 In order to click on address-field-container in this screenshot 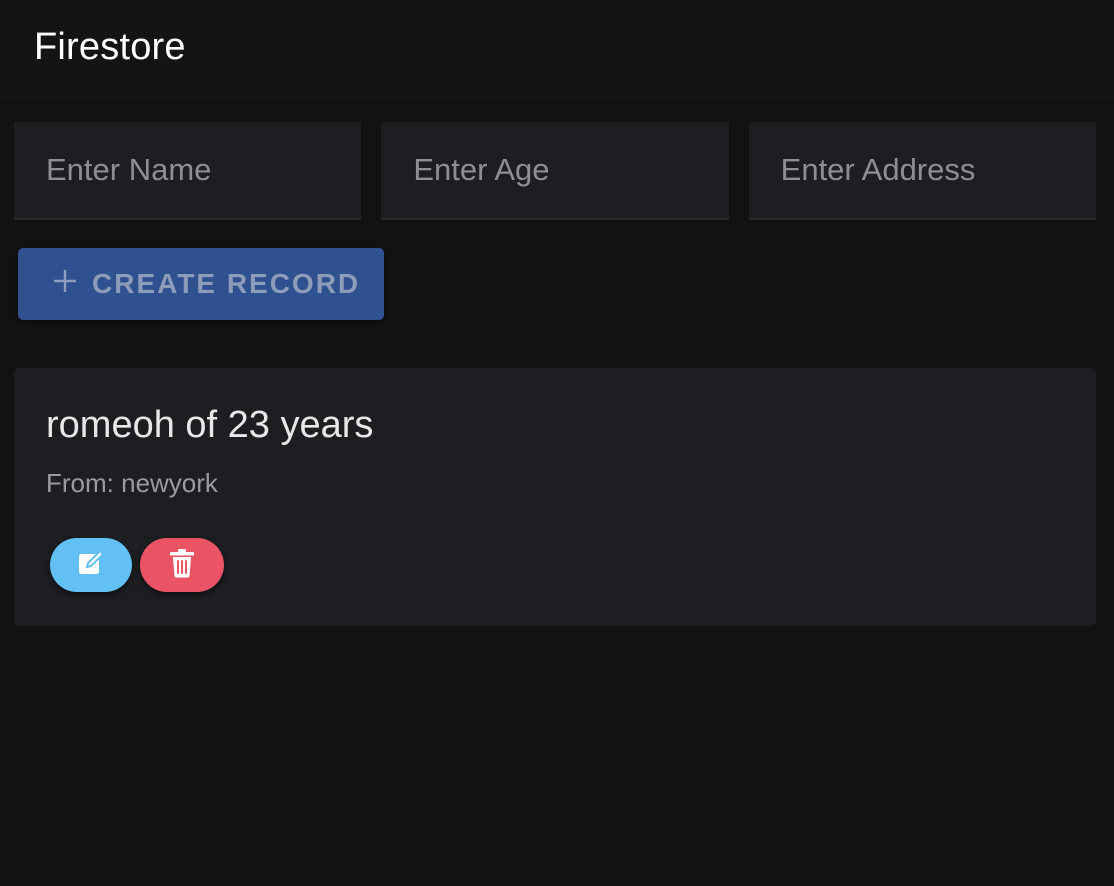, I will do `click(922, 171)`.